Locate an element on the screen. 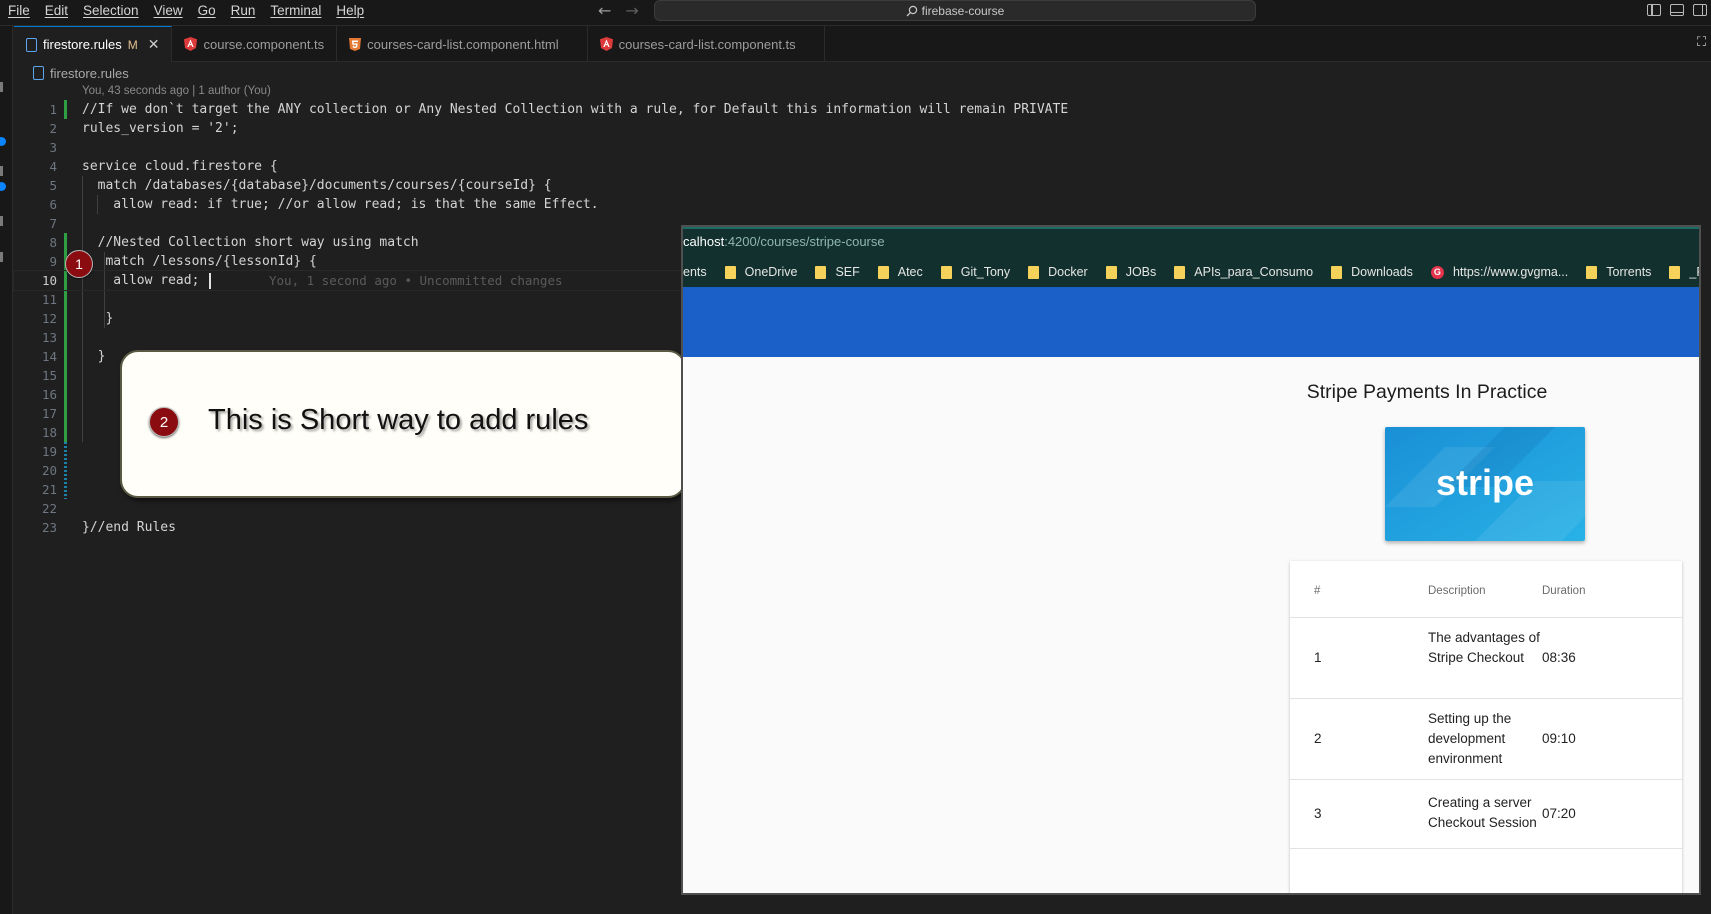 The width and height of the screenshot is (1711, 914). line-number: 7 is located at coordinates (53, 223).